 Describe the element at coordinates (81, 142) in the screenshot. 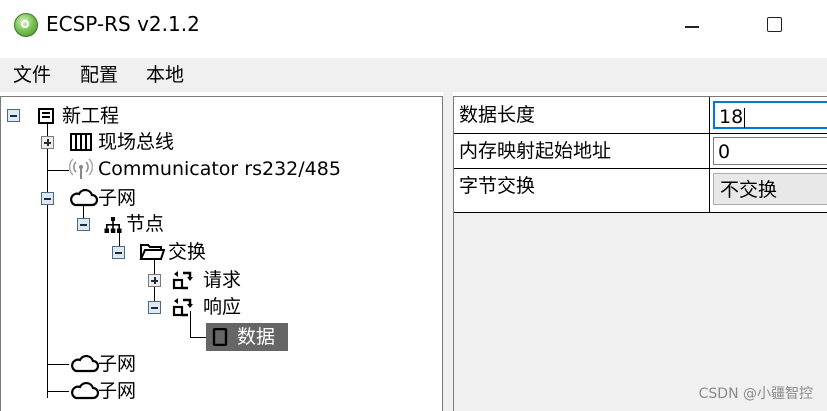

I see `fieldbus-icon` at that location.